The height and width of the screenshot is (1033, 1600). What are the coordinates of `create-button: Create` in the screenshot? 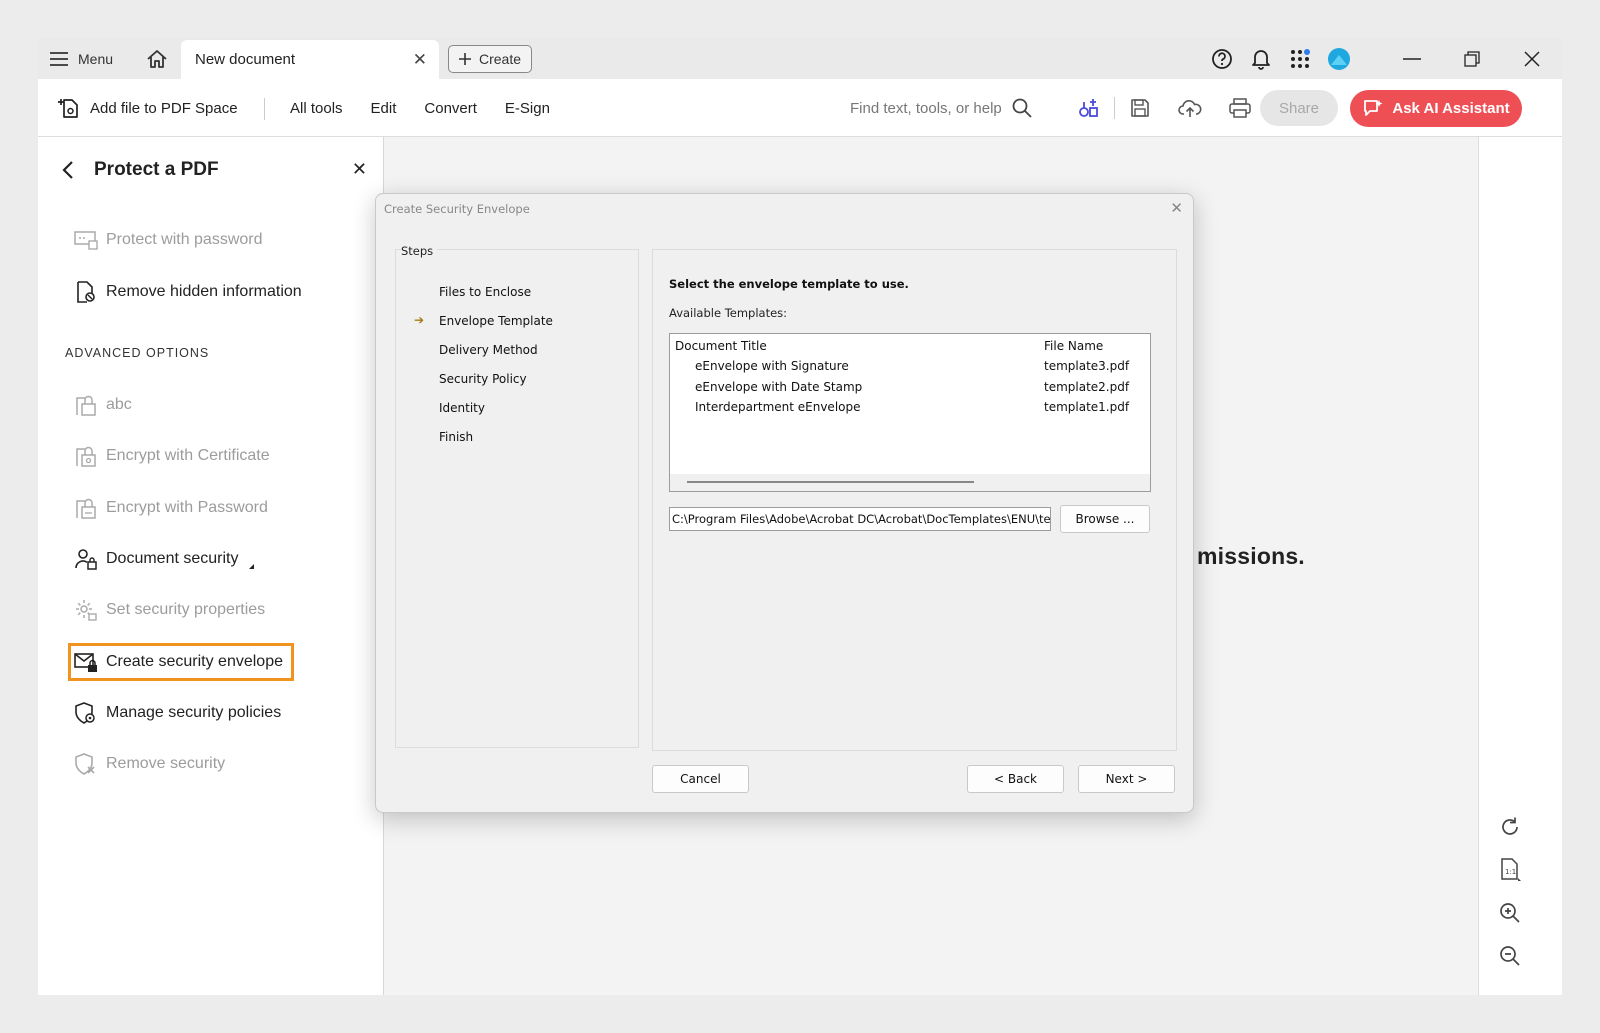 It's located at (490, 59).